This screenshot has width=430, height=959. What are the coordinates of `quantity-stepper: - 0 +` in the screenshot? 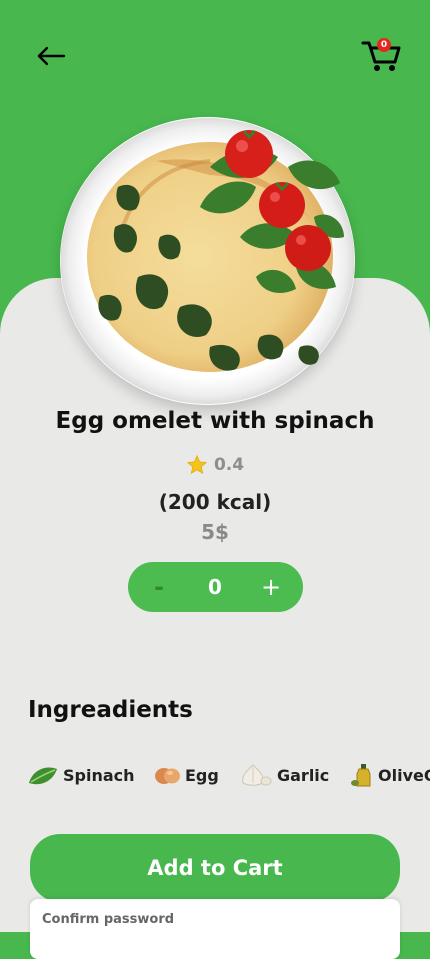 It's located at (215, 587).